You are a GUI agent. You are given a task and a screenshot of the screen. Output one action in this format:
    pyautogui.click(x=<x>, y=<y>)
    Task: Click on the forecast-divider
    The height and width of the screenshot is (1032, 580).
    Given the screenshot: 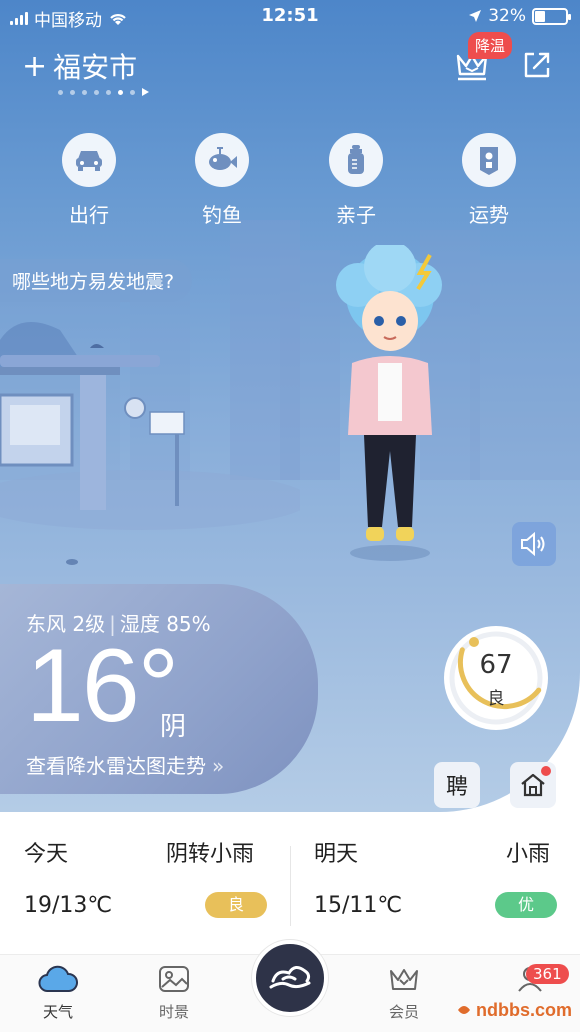 What is the action you would take?
    pyautogui.click(x=290, y=886)
    